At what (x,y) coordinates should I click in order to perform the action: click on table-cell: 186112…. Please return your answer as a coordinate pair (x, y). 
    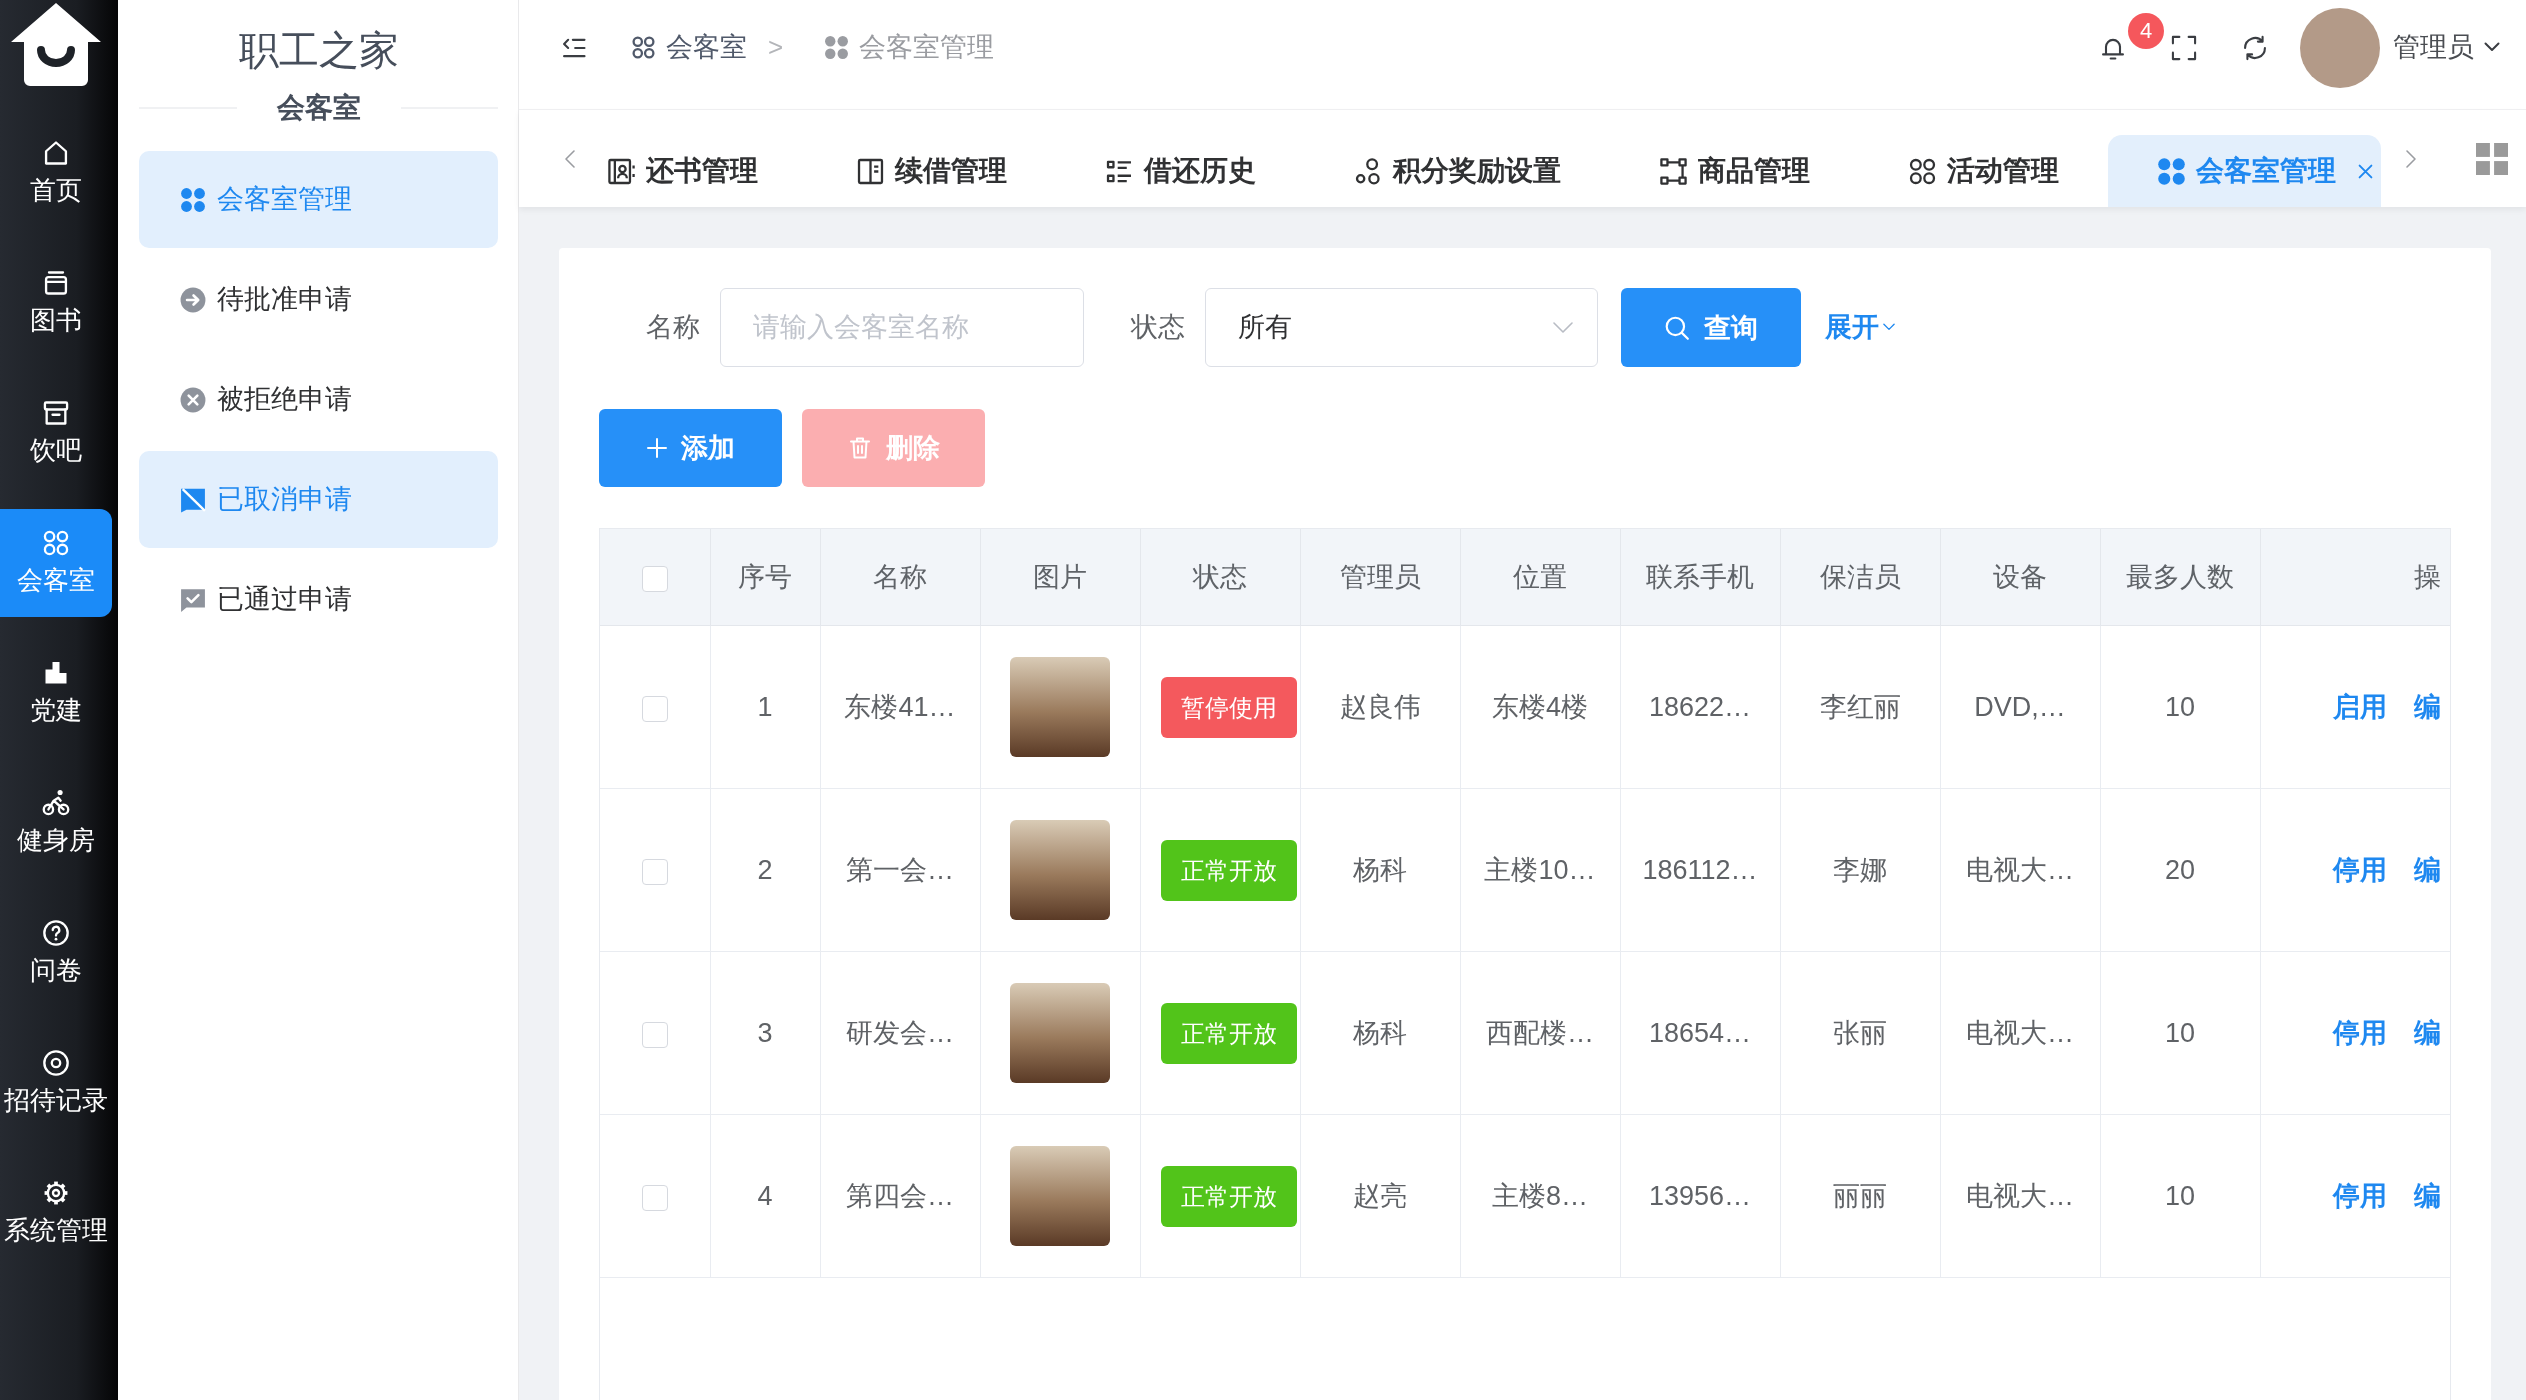
    Looking at the image, I should click on (1700, 870).